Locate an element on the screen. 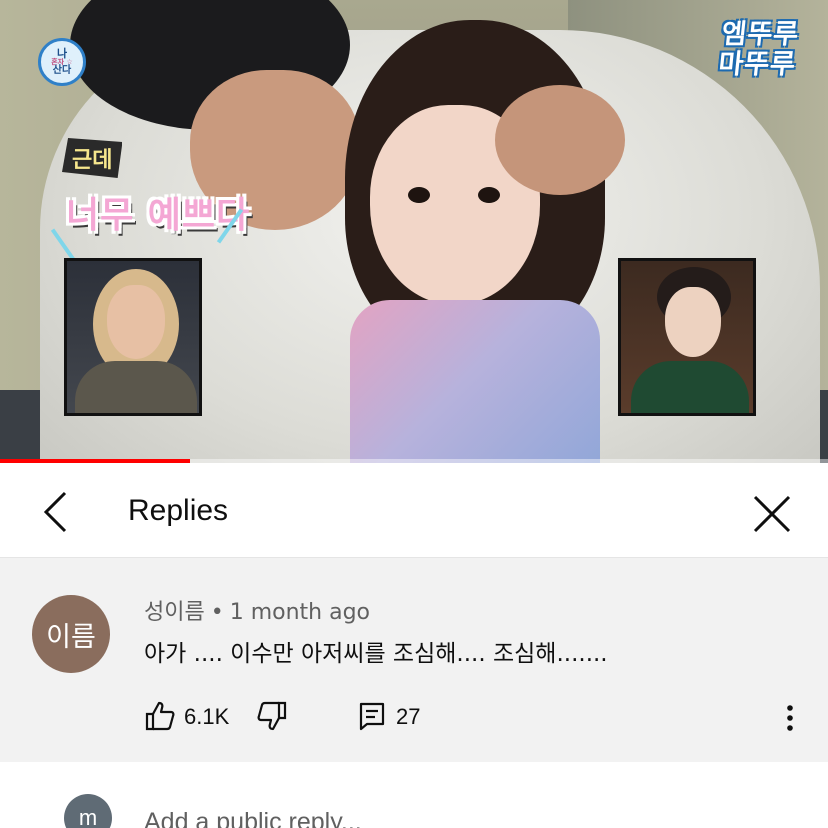 Image resolution: width=828 pixels, height=828 pixels. reply-count: 27 is located at coordinates (408, 716).